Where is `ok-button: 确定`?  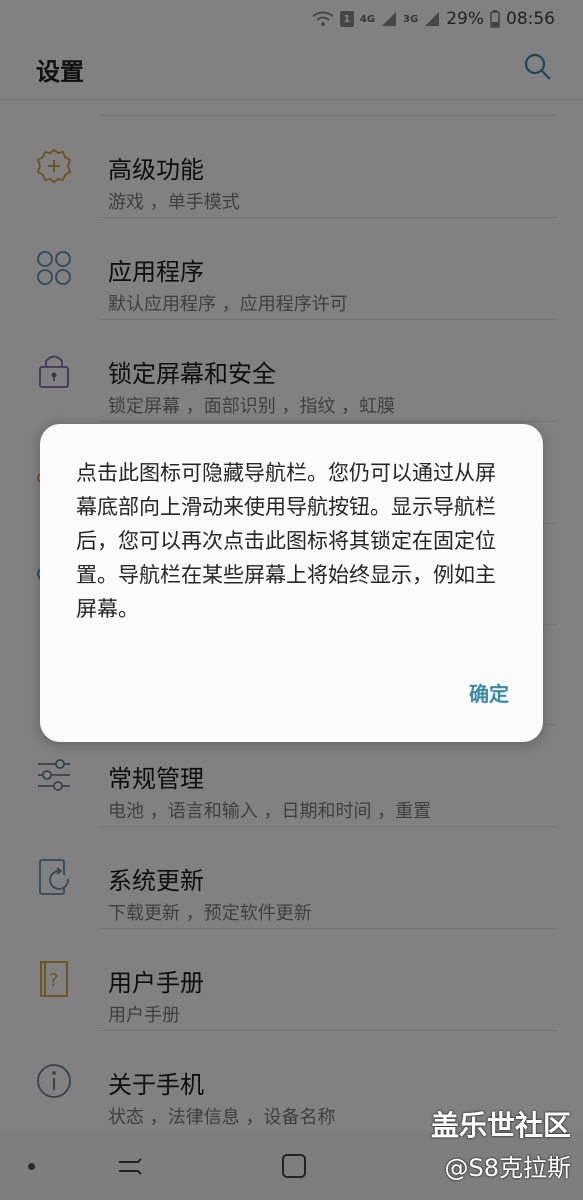
ok-button: 确定 is located at coordinates (489, 692).